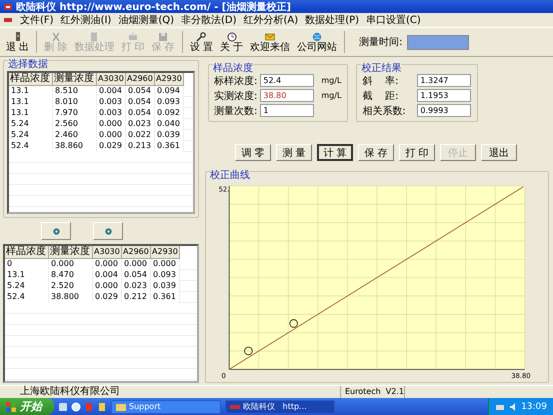  Describe the element at coordinates (140, 135) in the screenshot. I see `table-cell: 0.022` at that location.